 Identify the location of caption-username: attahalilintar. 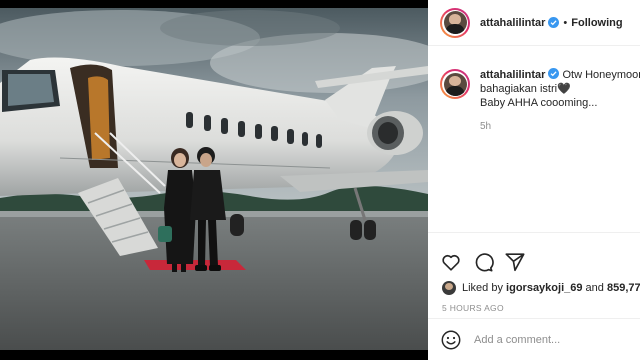
(512, 75).